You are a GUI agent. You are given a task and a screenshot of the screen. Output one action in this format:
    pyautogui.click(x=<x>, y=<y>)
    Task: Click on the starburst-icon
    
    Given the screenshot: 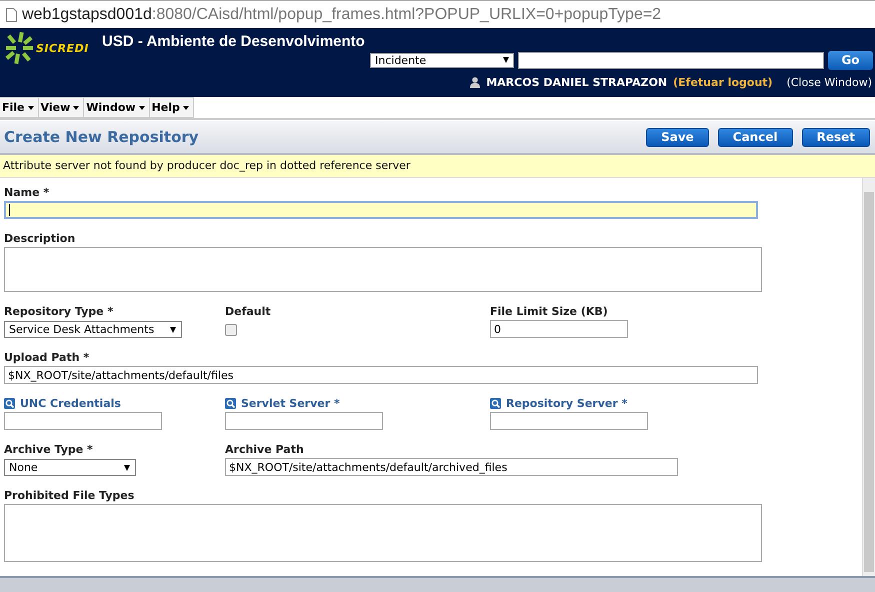 What is the action you would take?
    pyautogui.click(x=19, y=48)
    